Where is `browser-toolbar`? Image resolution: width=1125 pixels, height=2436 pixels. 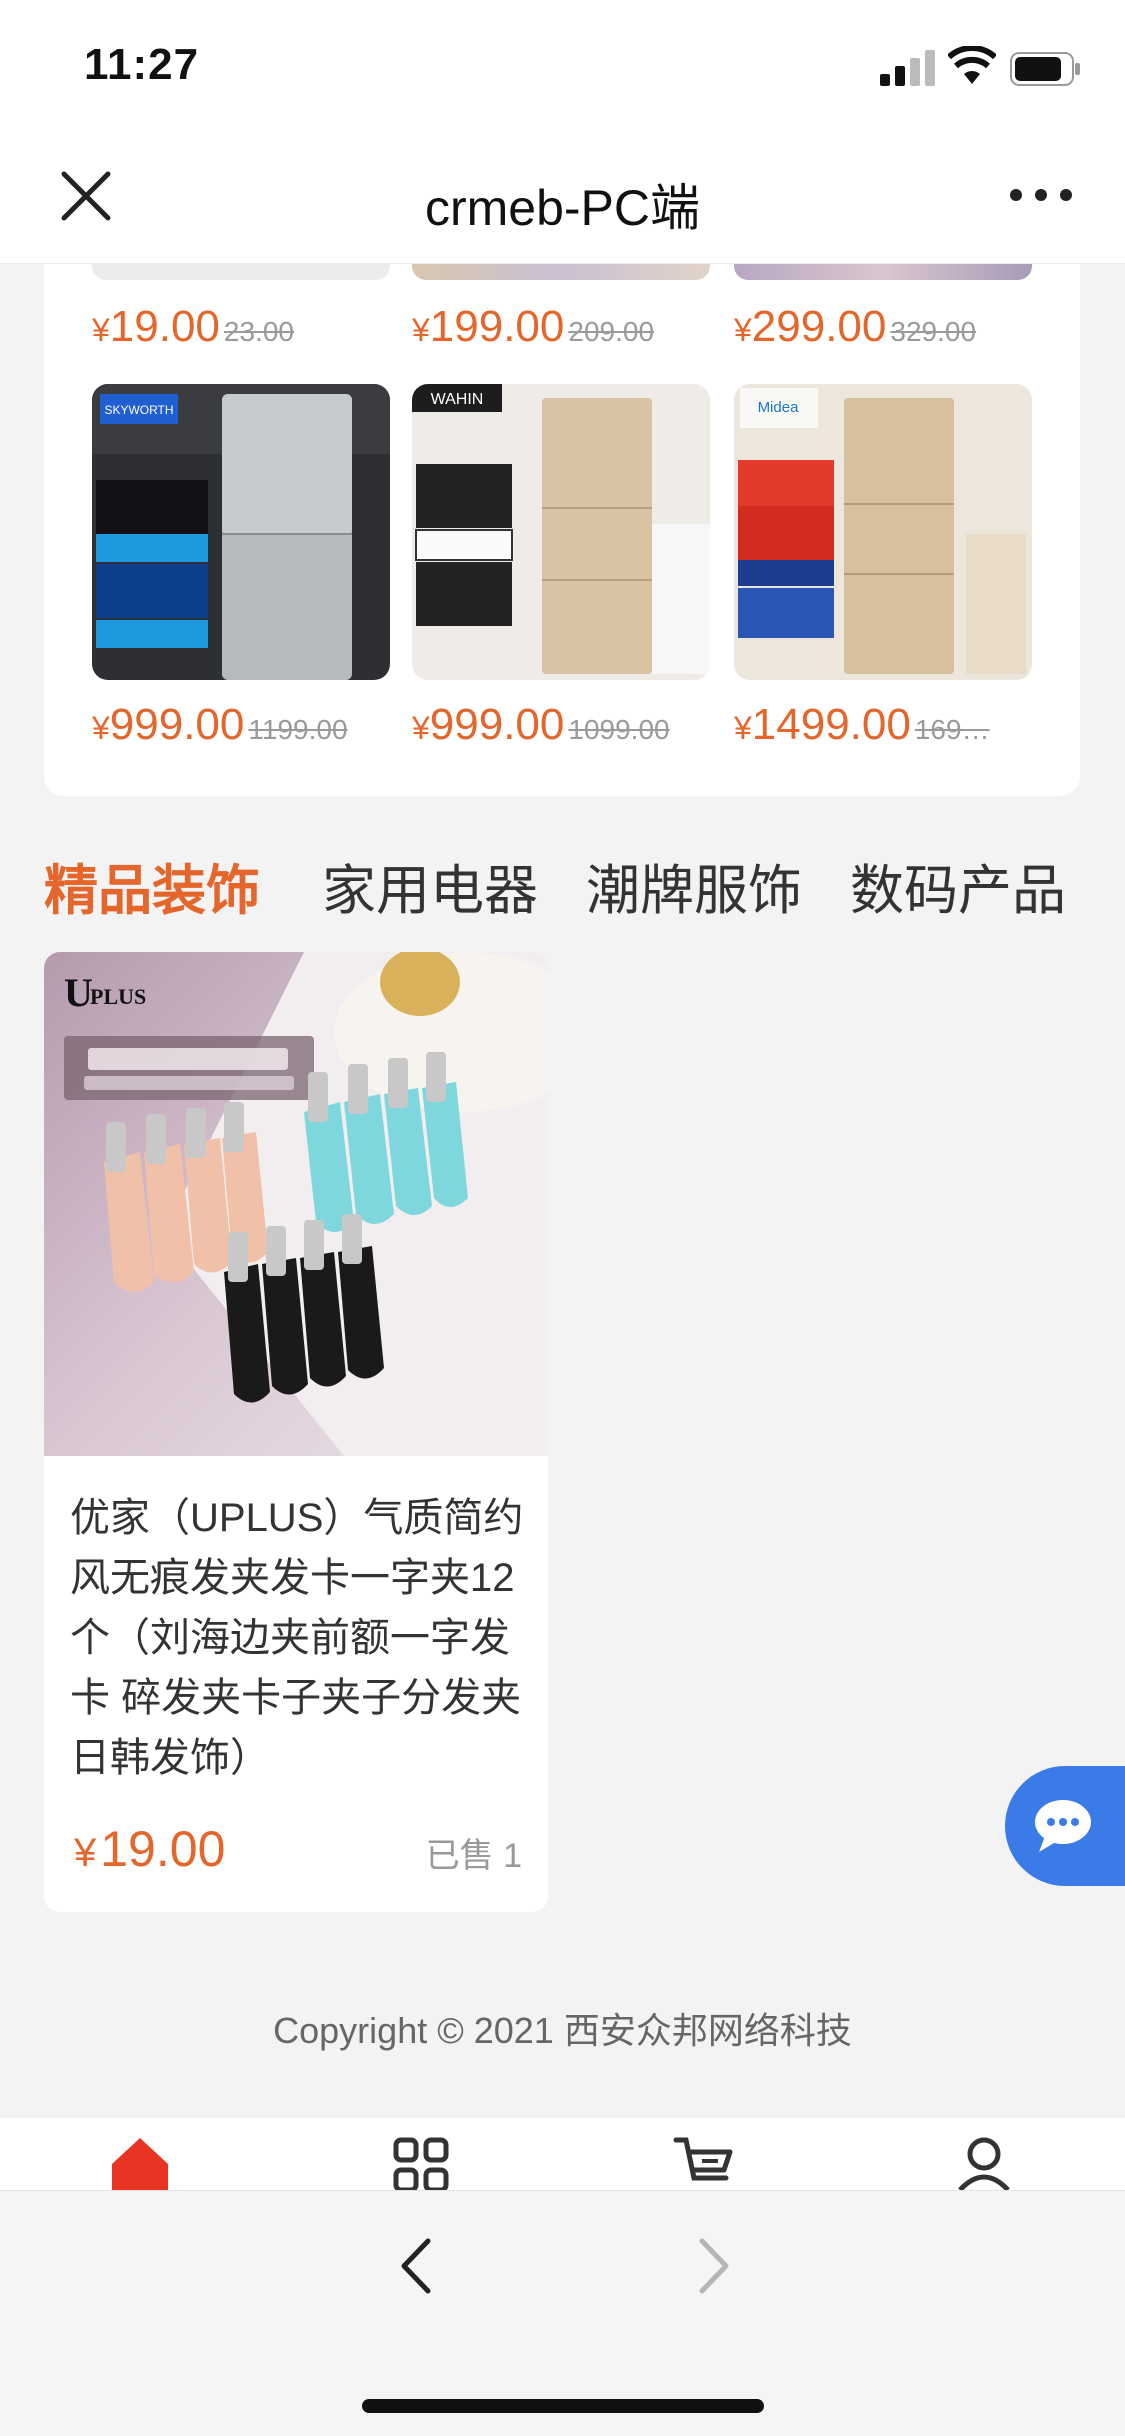
browser-toolbar is located at coordinates (562, 2313).